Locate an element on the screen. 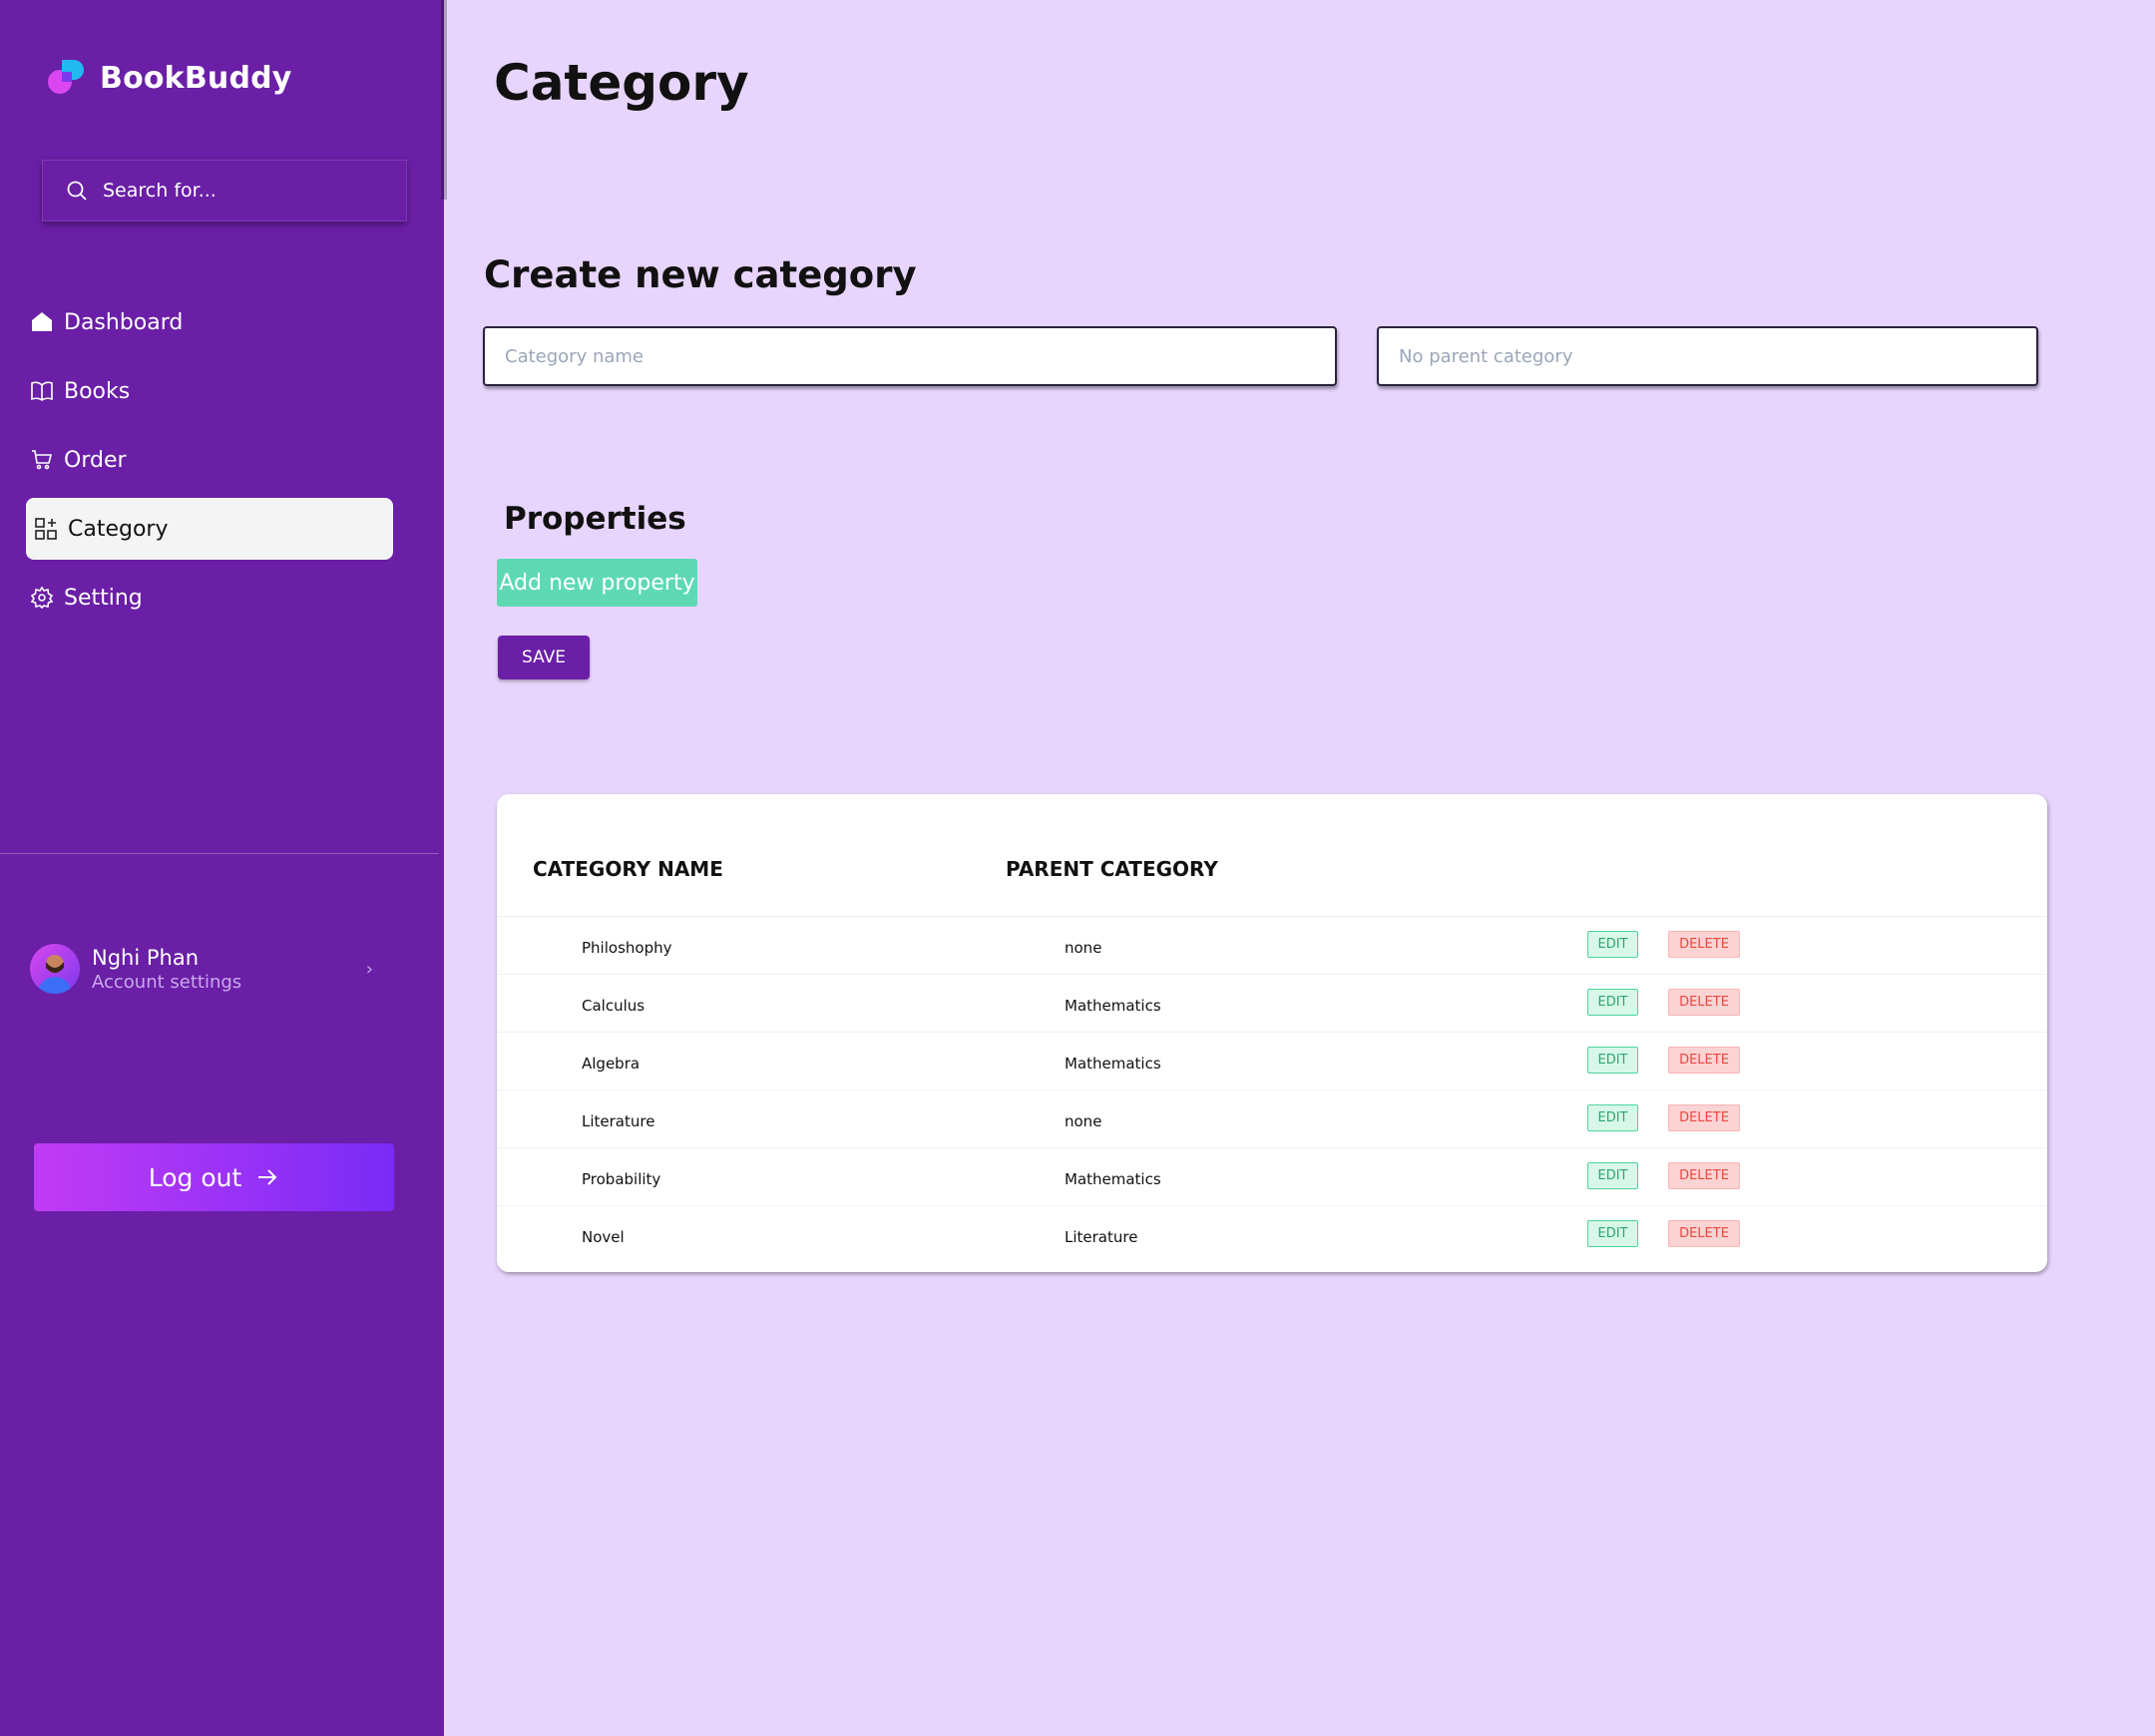  search-icon is located at coordinates (77, 191).